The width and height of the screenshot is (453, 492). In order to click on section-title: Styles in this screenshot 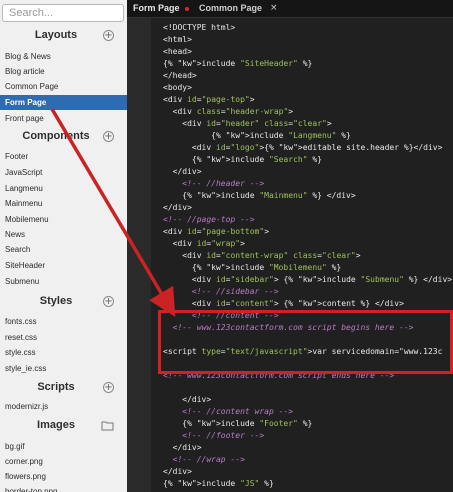, I will do `click(56, 301)`.